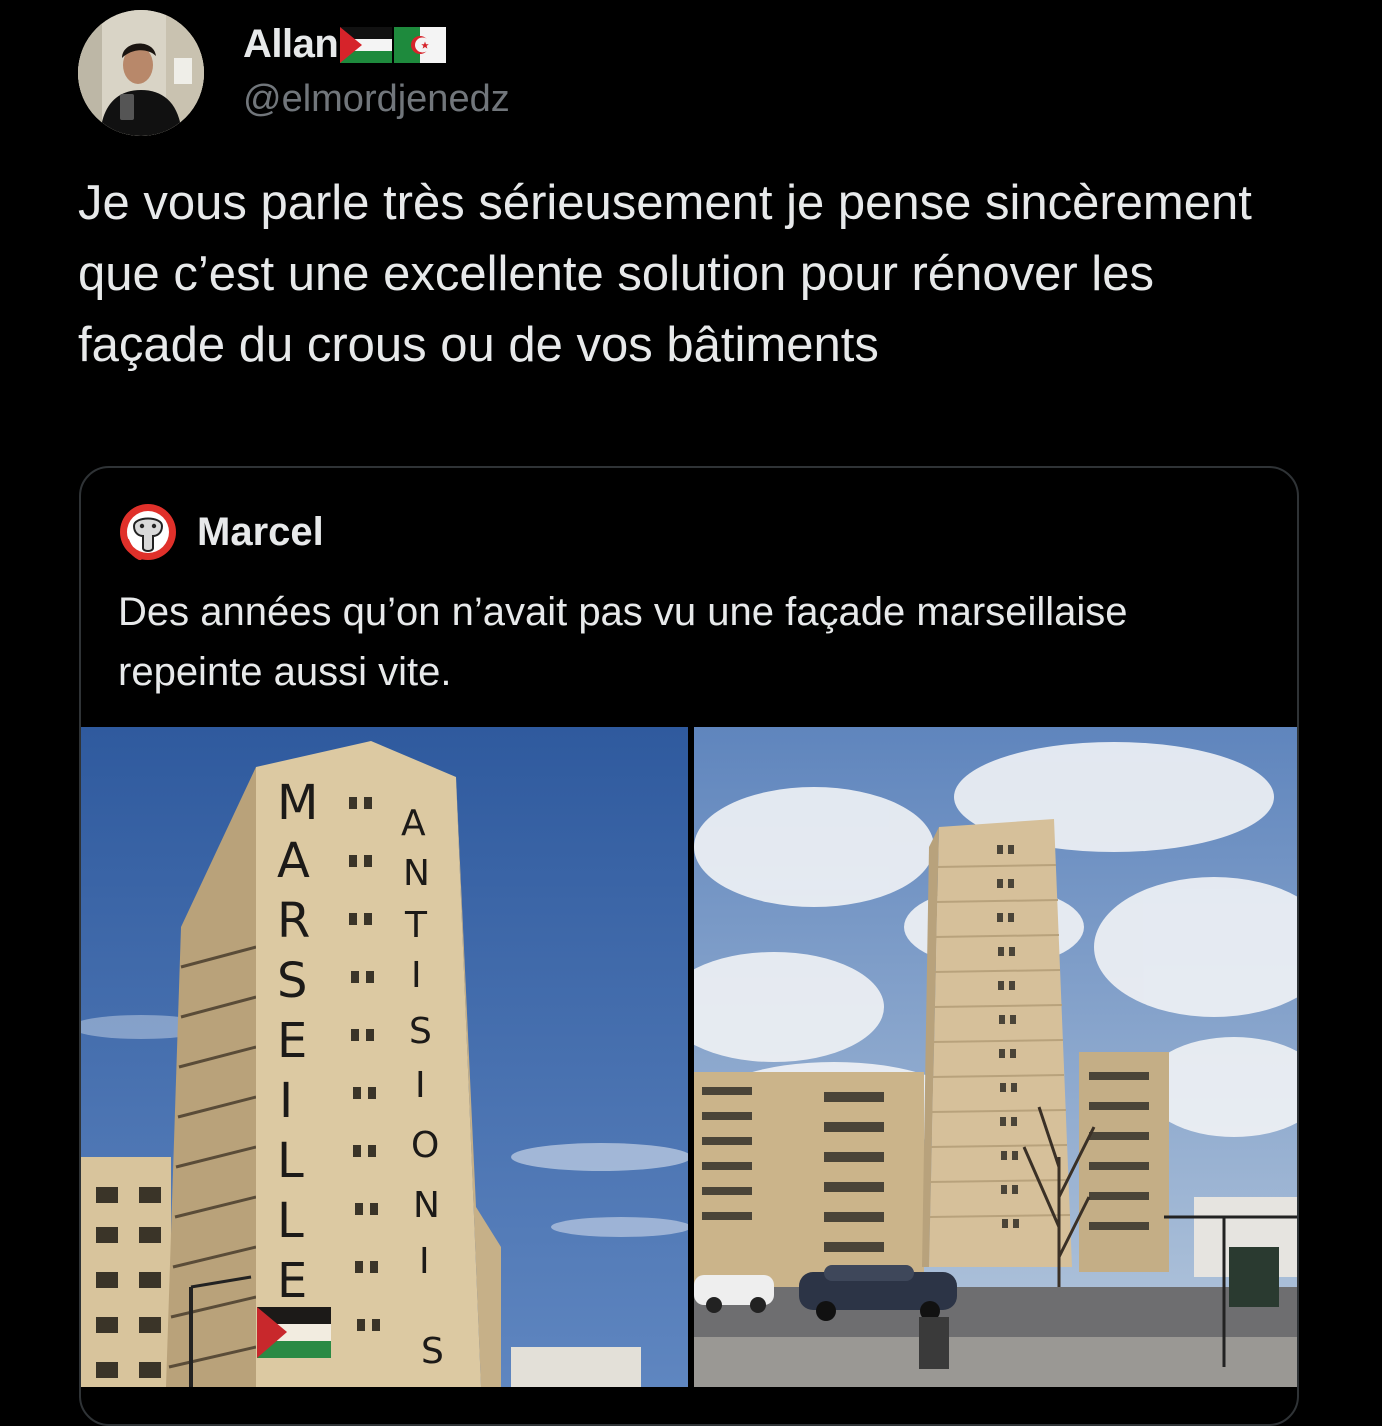 This screenshot has width=1382, height=1426. What do you see at coordinates (260, 532) in the screenshot?
I see `quoted-author-name: Marcel` at bounding box center [260, 532].